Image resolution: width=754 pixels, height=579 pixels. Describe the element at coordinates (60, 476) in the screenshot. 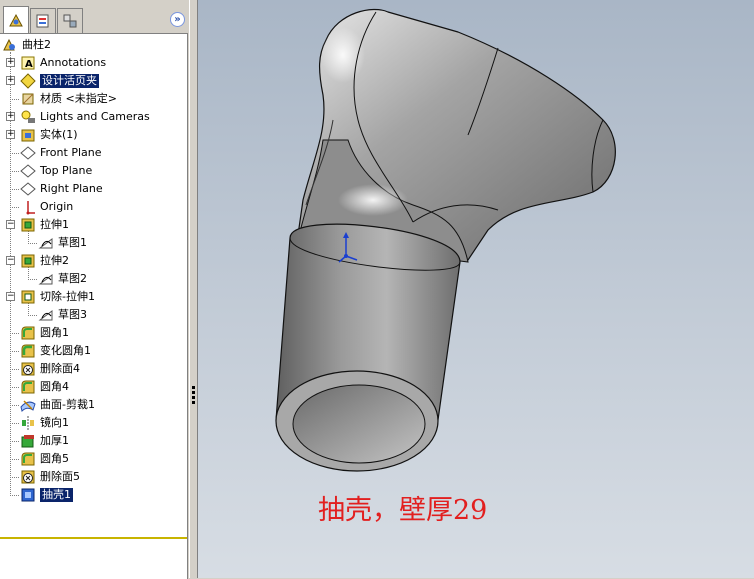

I see `tree-item-label: 删除面5` at that location.